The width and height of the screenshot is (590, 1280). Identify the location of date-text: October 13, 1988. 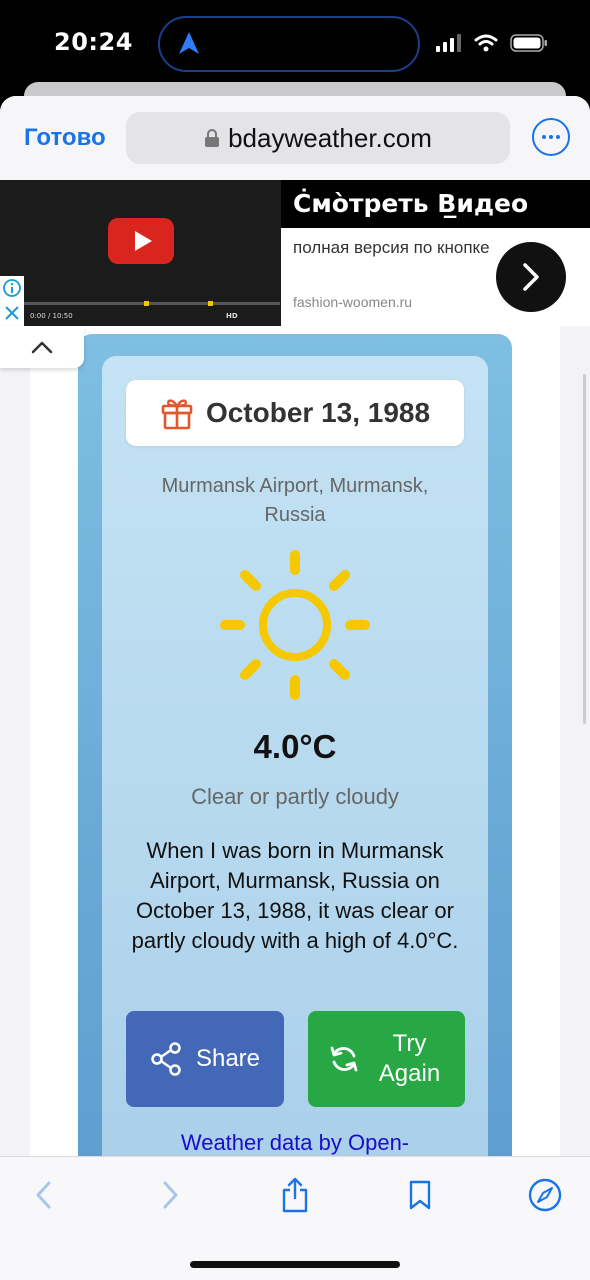
(318, 412).